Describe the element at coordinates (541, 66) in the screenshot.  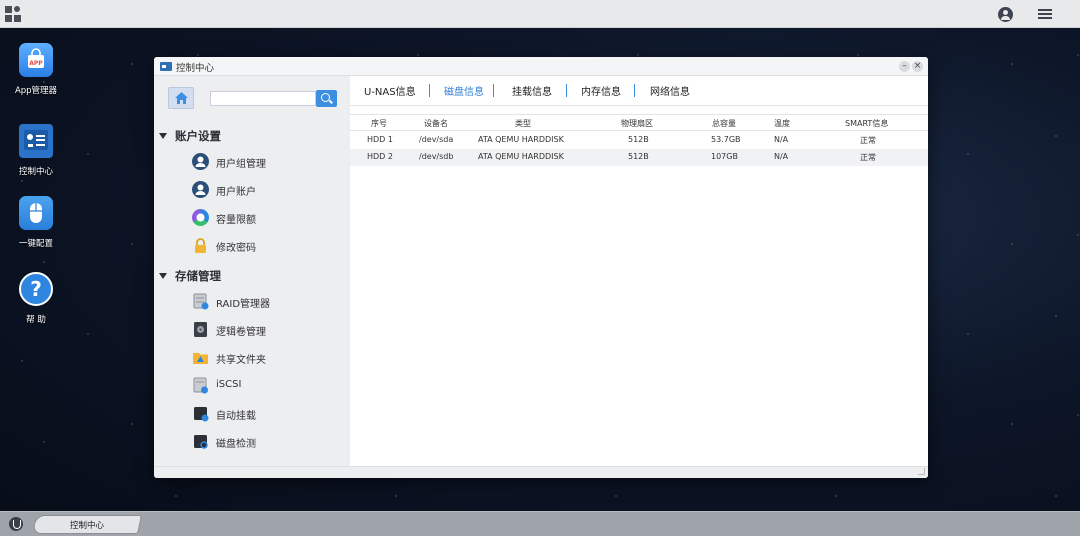
I see `window-titlebar: 控制中心 – ×` at that location.